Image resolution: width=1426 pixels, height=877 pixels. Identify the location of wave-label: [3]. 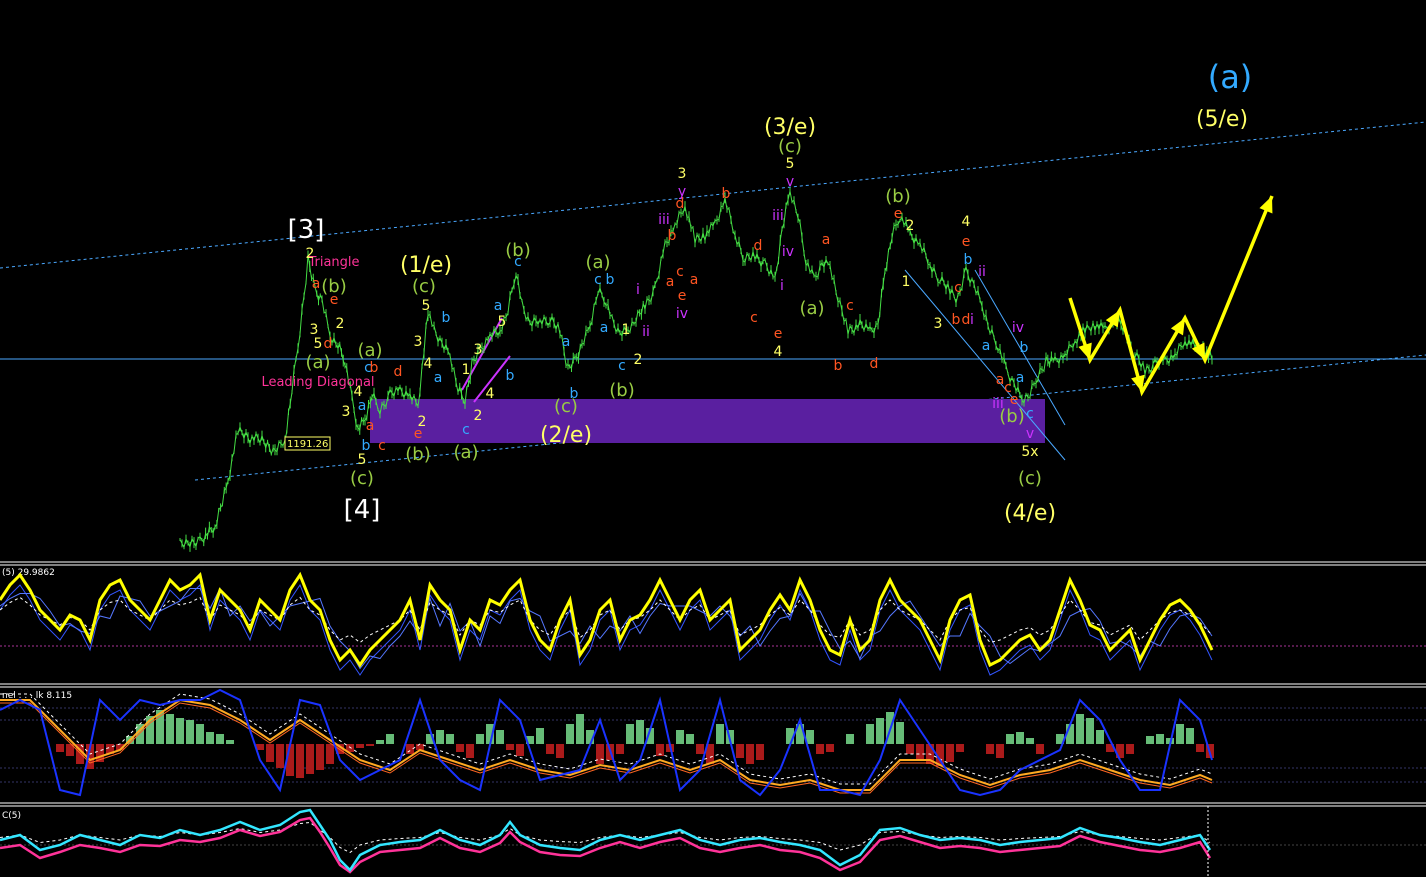
(306, 230).